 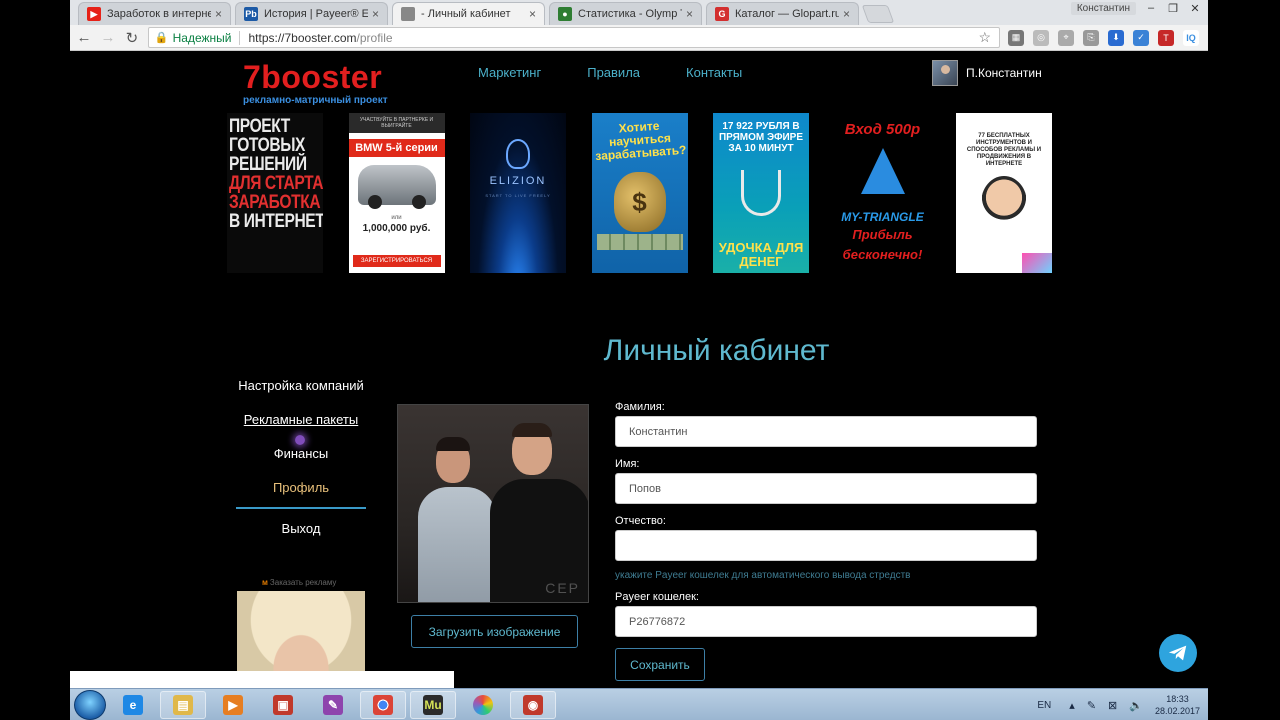 I want to click on nav-link-rules: Правила, so click(x=613, y=72).